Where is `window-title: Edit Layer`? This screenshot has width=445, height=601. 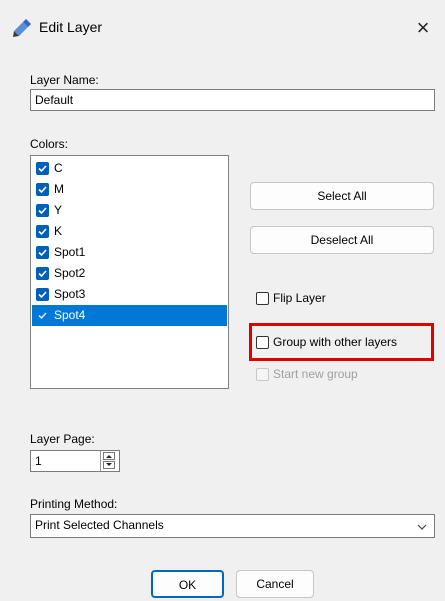 window-title: Edit Layer is located at coordinates (71, 27).